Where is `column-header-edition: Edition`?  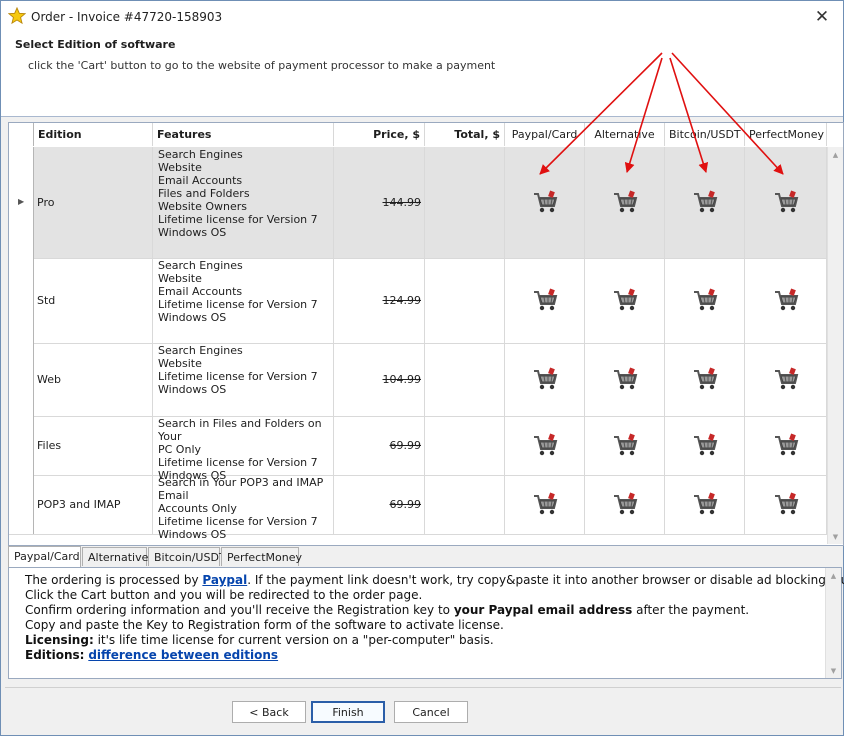 column-header-edition: Edition is located at coordinates (93, 134).